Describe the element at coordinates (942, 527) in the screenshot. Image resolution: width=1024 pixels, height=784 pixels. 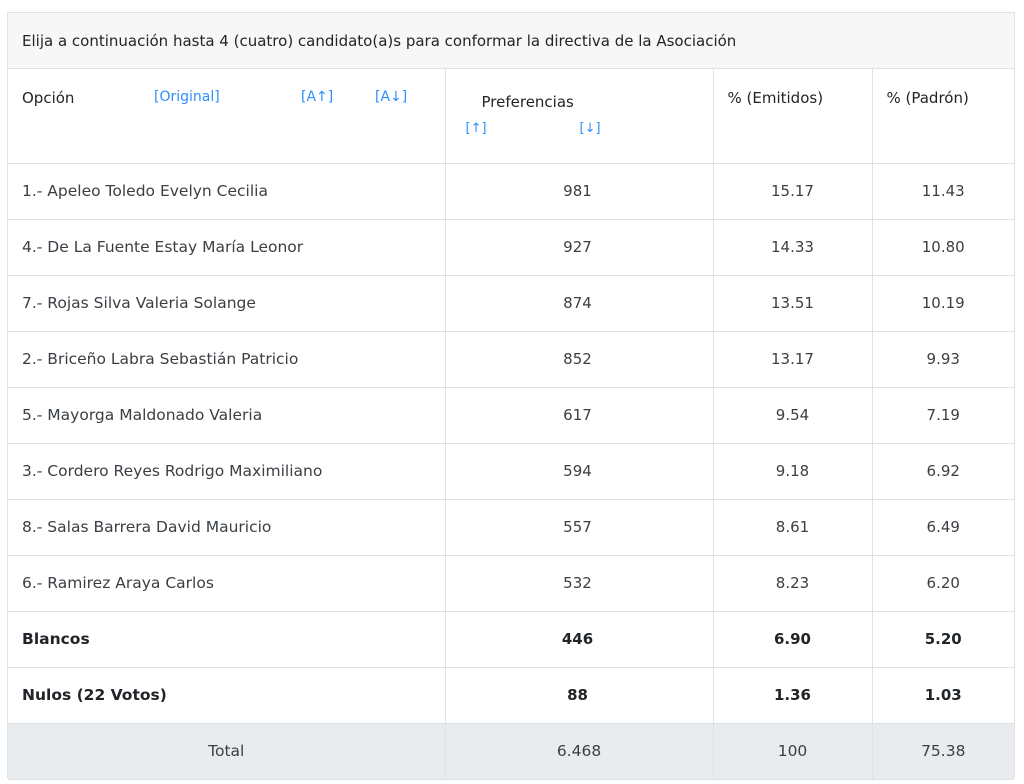
I see `row-pct-roll: 6.49` at that location.